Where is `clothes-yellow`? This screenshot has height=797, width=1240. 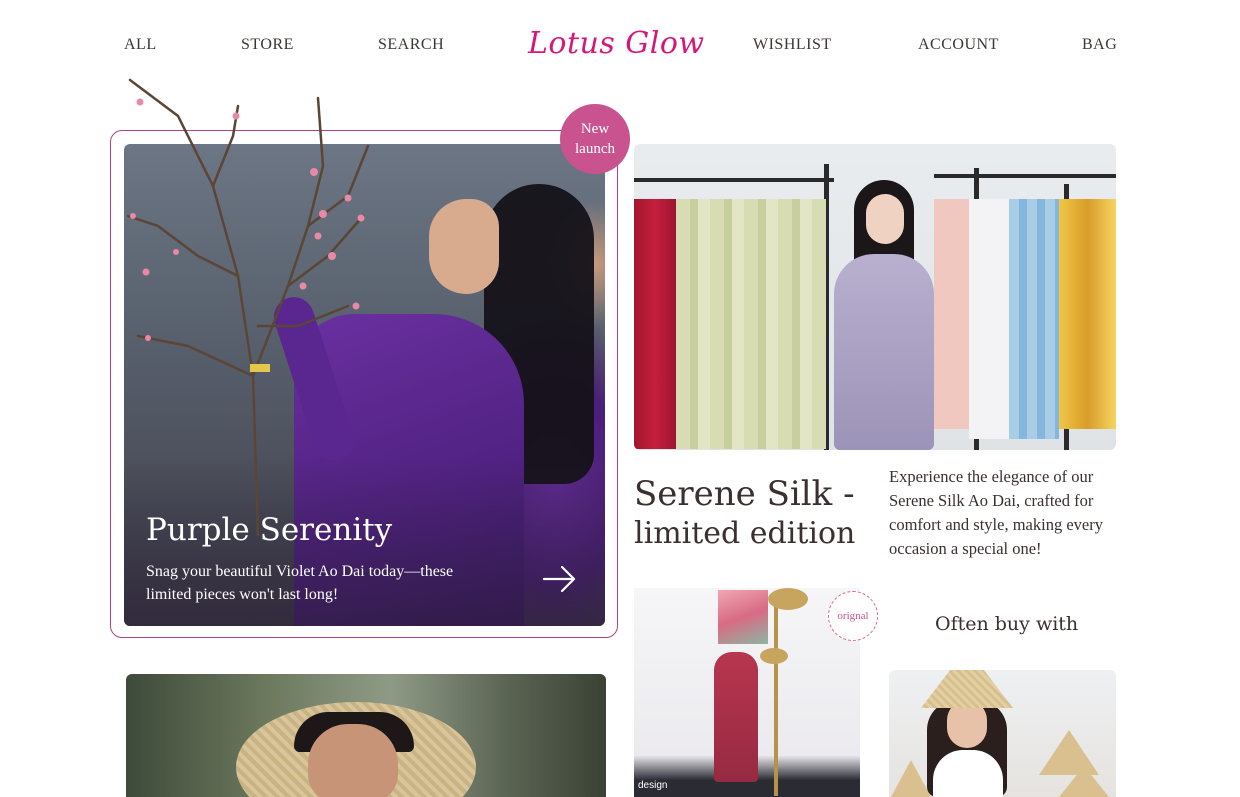
clothes-yellow is located at coordinates (1087, 314).